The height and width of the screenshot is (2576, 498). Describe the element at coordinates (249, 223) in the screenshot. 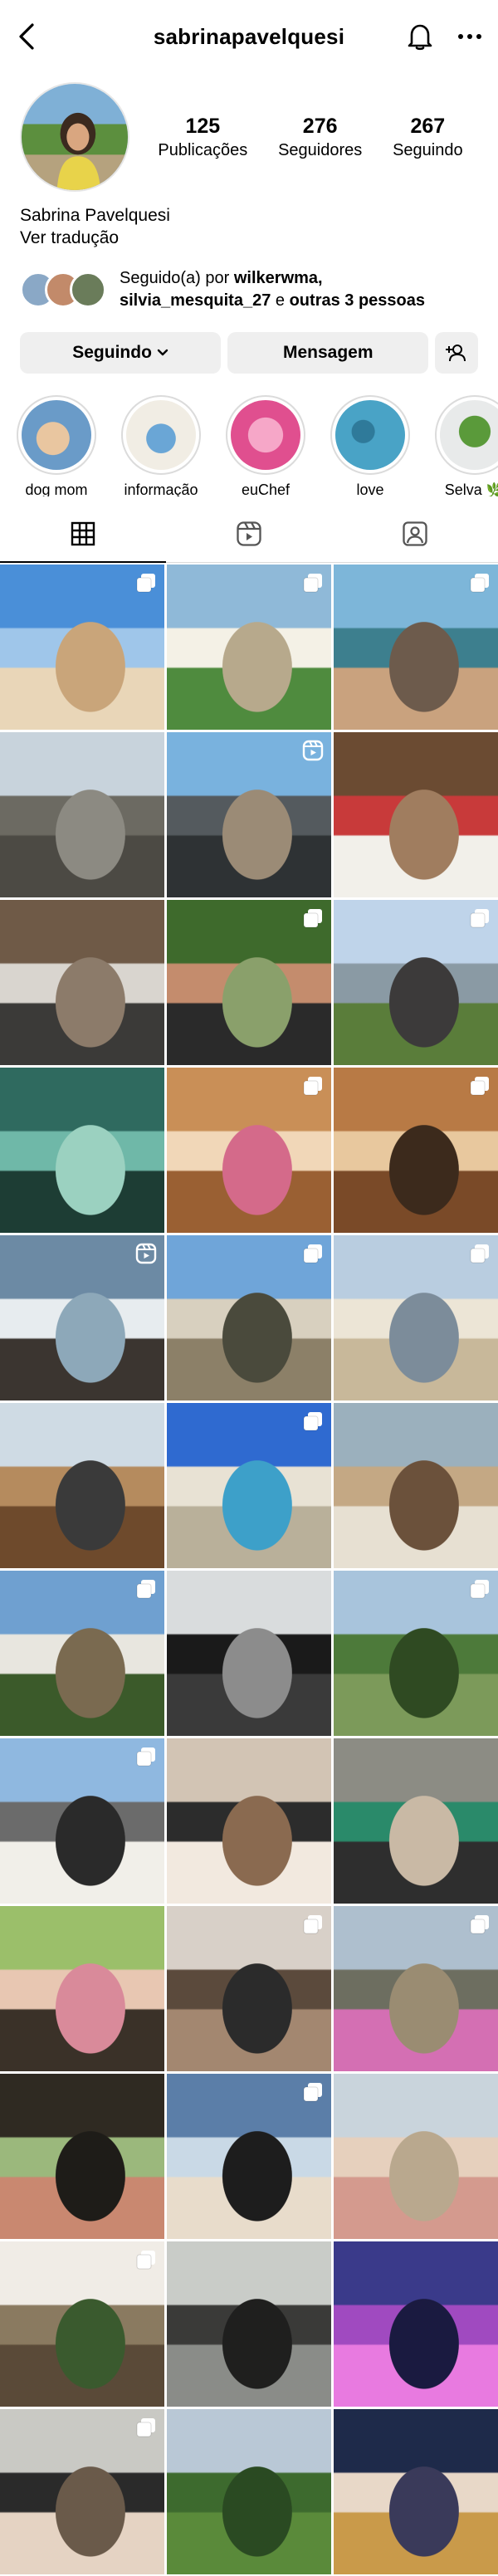

I see `profile-bio: Sabrina Pavelquesi Ver tradução` at that location.